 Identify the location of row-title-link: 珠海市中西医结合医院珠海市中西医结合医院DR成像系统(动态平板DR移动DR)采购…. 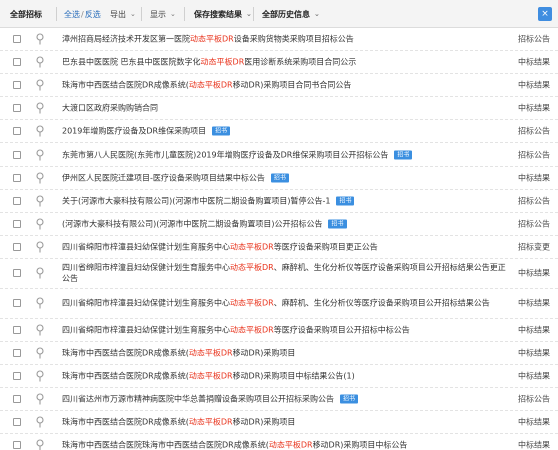
(285, 445).